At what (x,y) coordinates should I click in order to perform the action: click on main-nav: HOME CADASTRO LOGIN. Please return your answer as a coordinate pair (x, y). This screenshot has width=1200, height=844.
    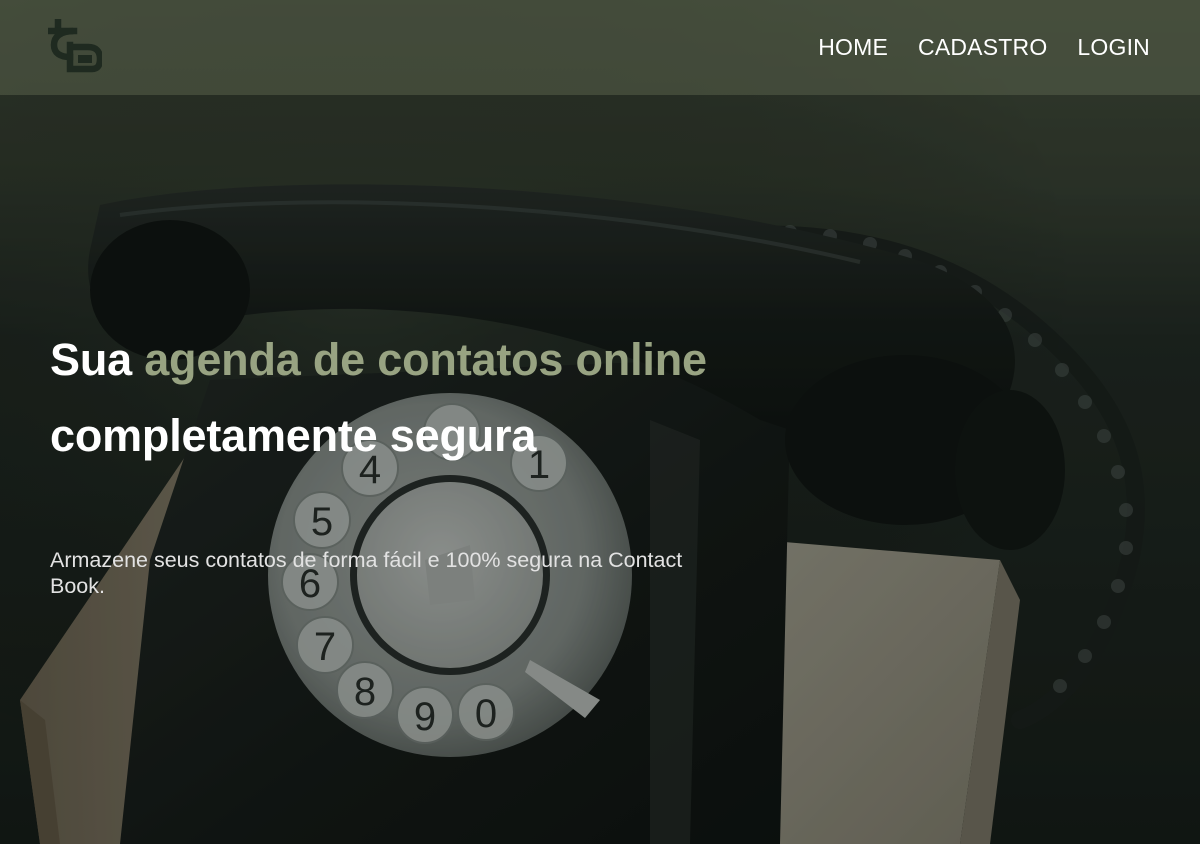
    Looking at the image, I should click on (984, 47).